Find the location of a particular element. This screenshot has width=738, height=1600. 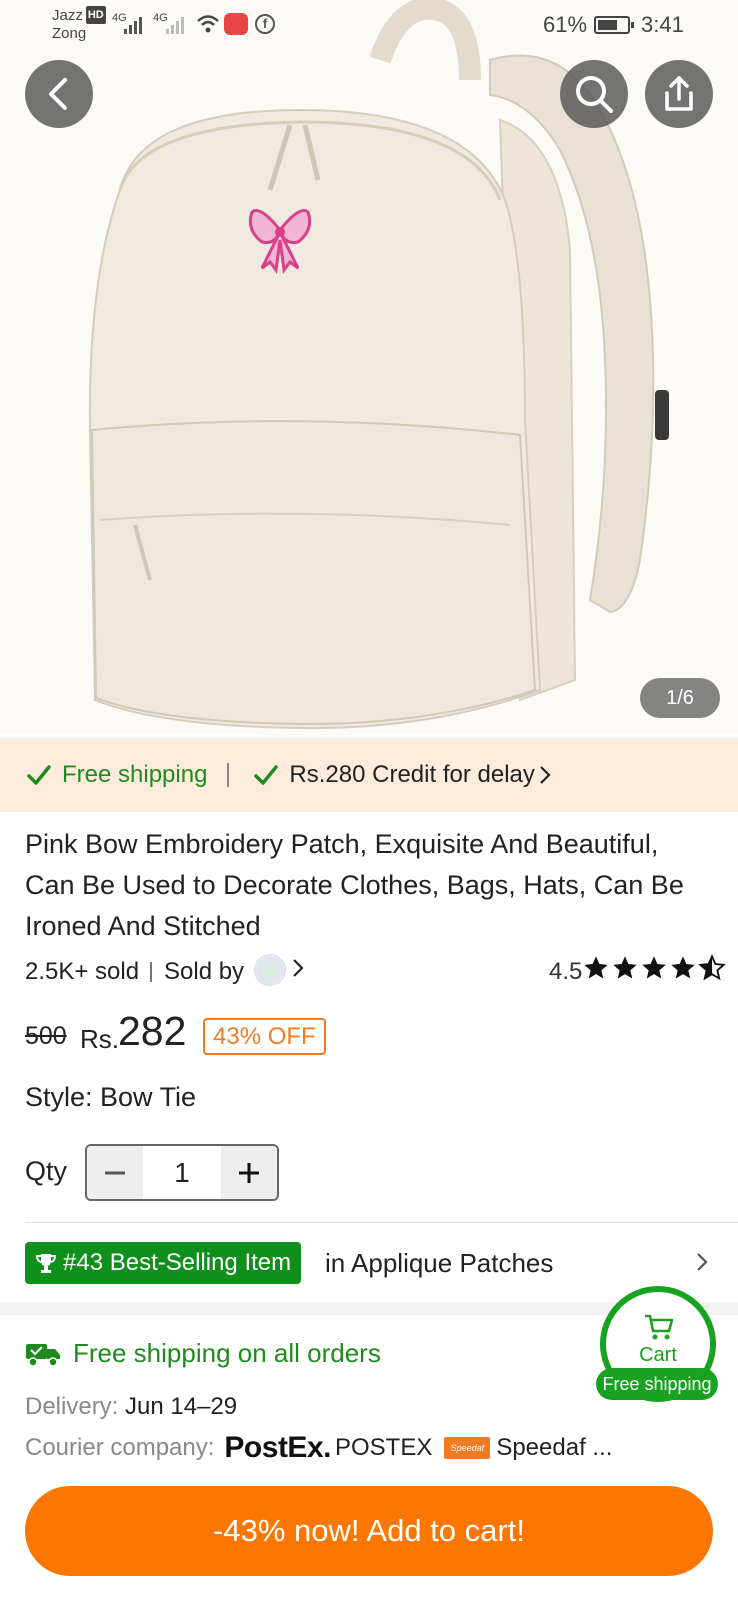

sold-count: 2.5K+ sold is located at coordinates (82, 971).